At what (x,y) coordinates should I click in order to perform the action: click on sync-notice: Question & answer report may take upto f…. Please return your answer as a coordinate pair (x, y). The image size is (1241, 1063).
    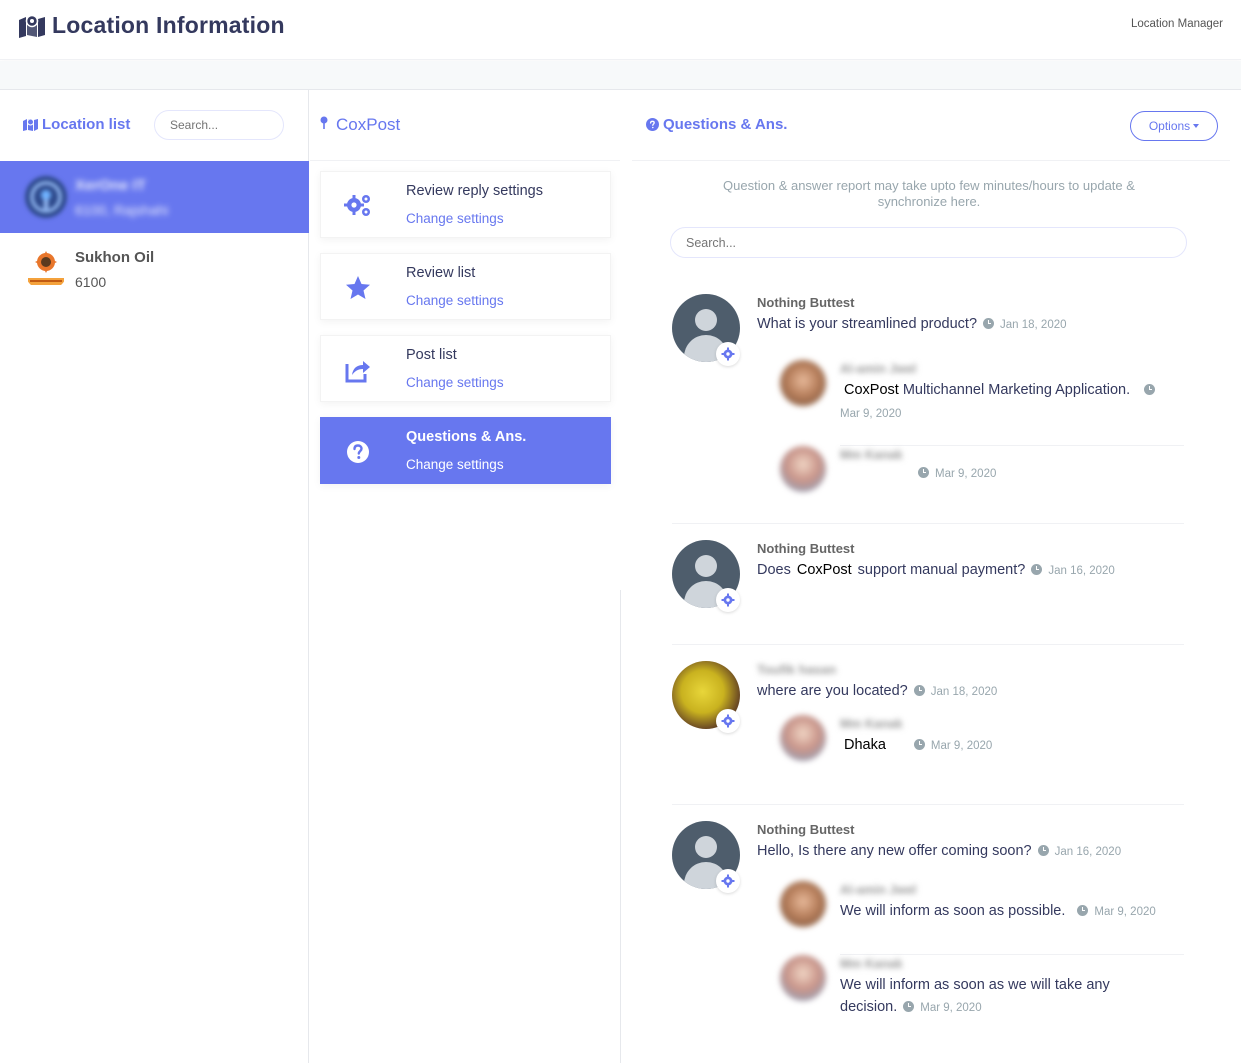
    Looking at the image, I should click on (929, 193).